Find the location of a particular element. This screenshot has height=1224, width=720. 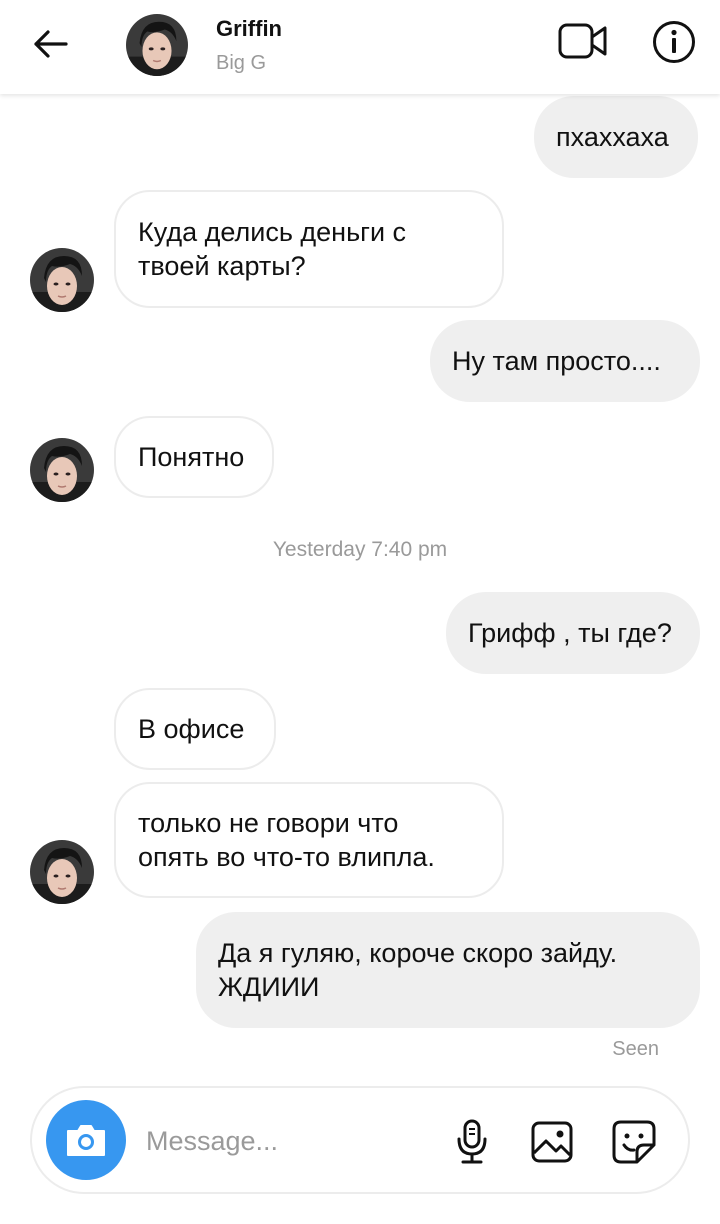

outgoing-message: Да я гуляю, короче скоро зайду. ЖДИИИ is located at coordinates (448, 970).